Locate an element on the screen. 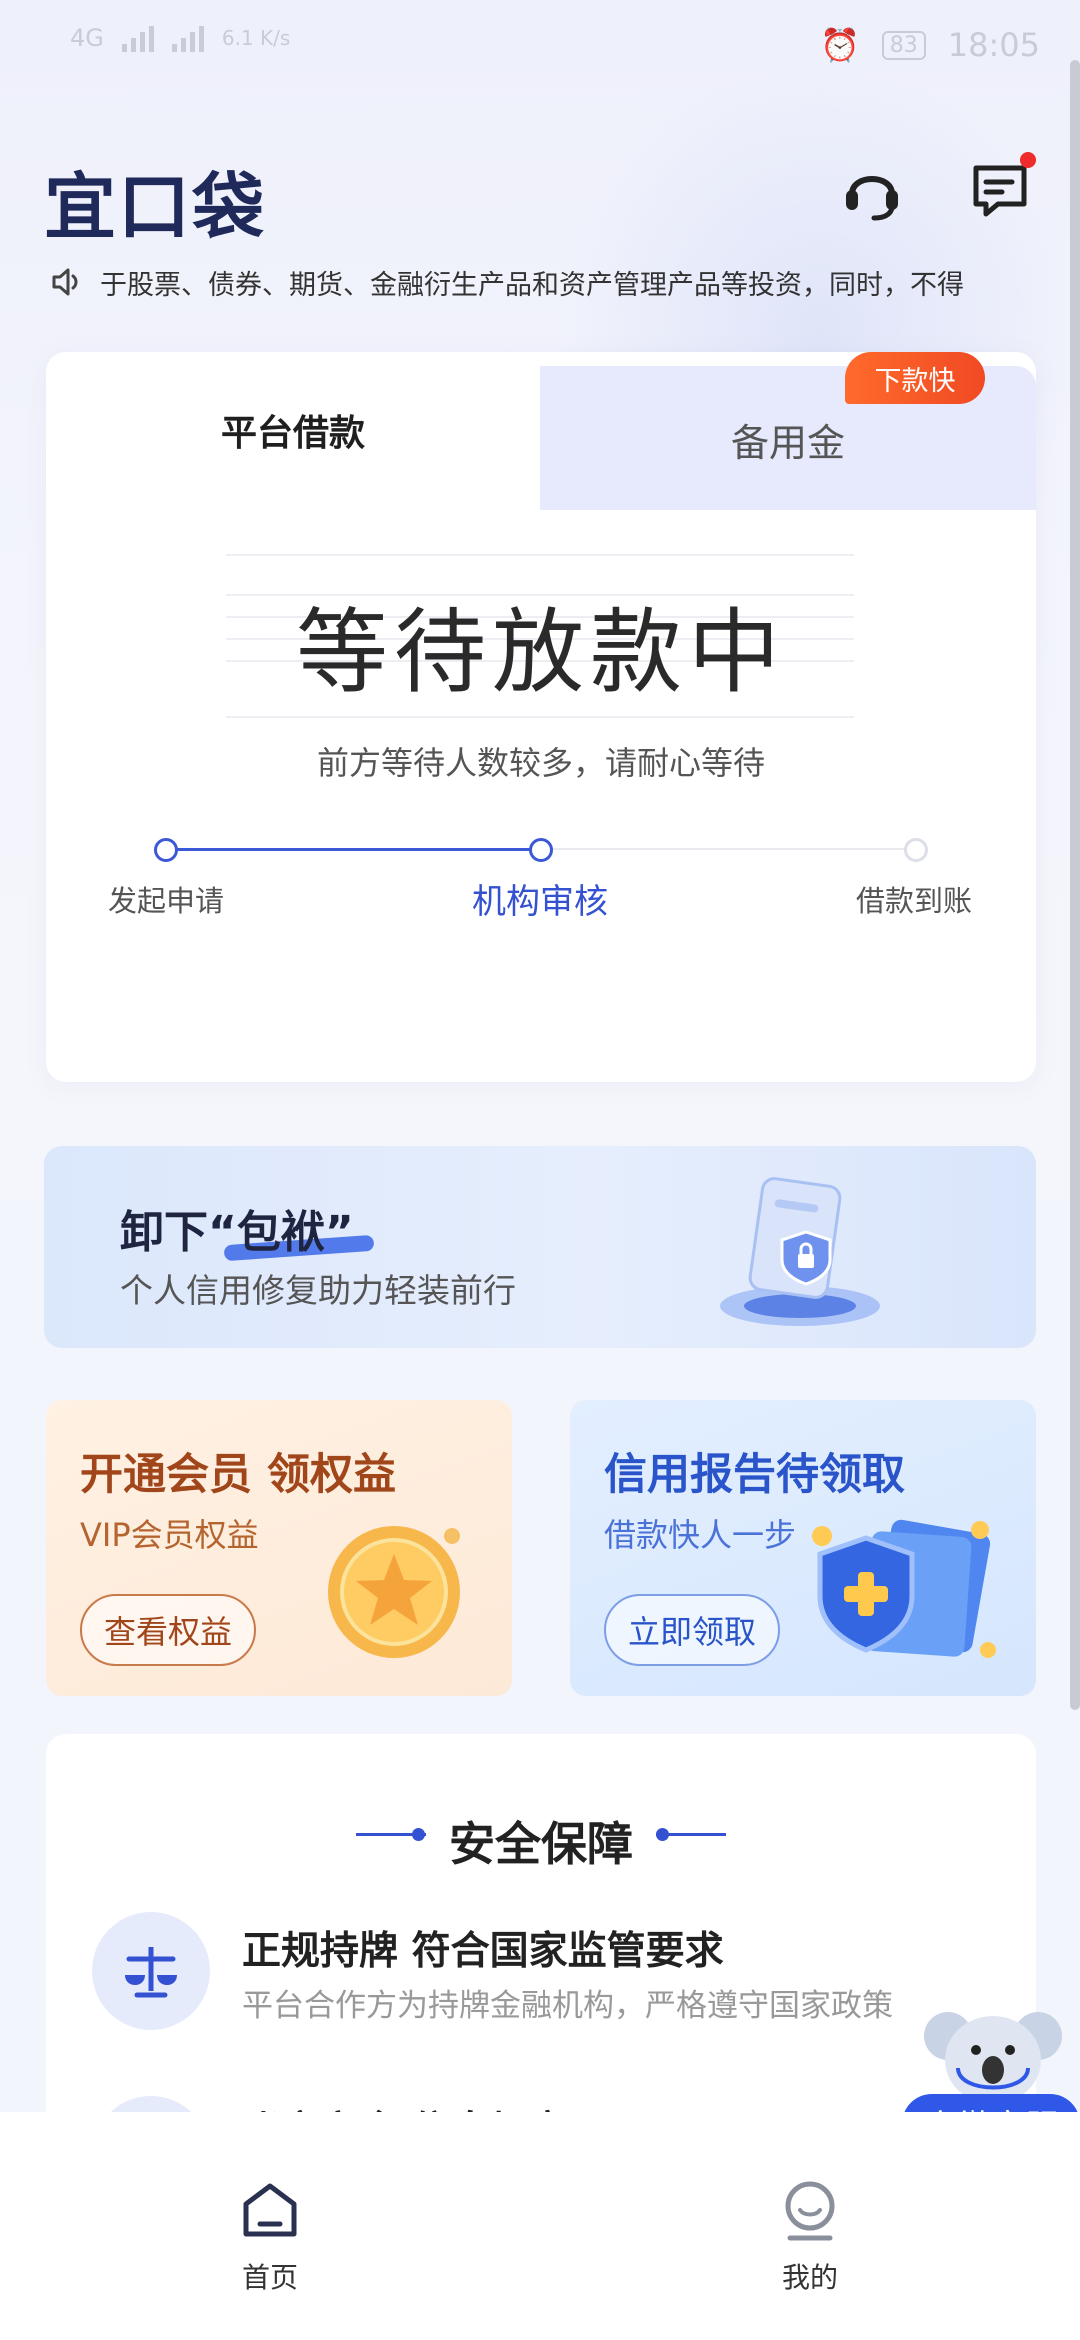  headset-icon is located at coordinates (872, 190).